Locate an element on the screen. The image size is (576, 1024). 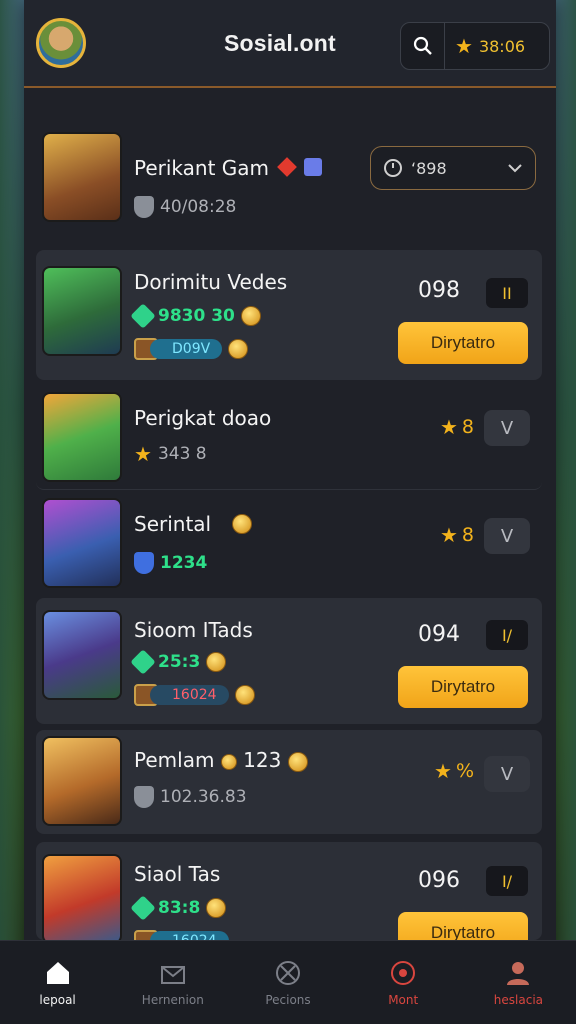
game-title: Serintal is located at coordinates (173, 524).